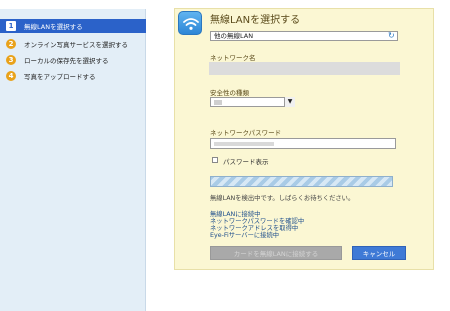 The height and width of the screenshot is (311, 450). What do you see at coordinates (53, 27) in the screenshot?
I see `step-label: 無線LANを選択する` at bounding box center [53, 27].